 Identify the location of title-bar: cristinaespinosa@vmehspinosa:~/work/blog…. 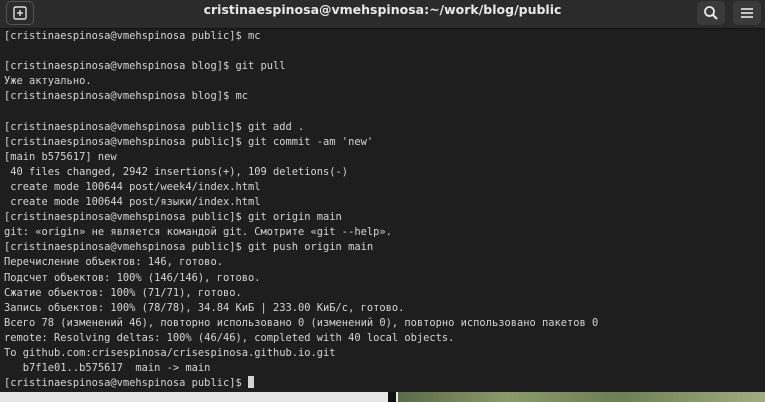
(382, 14).